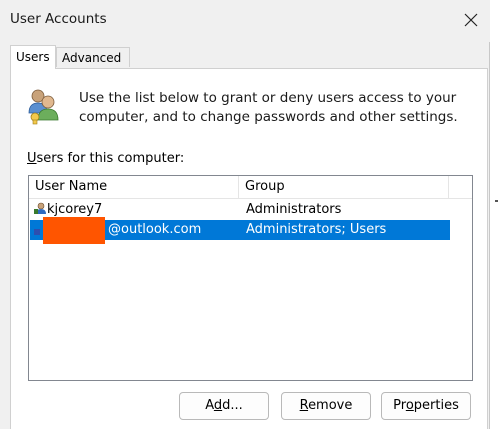 The width and height of the screenshot is (499, 429). I want to click on users-icon, so click(43, 107).